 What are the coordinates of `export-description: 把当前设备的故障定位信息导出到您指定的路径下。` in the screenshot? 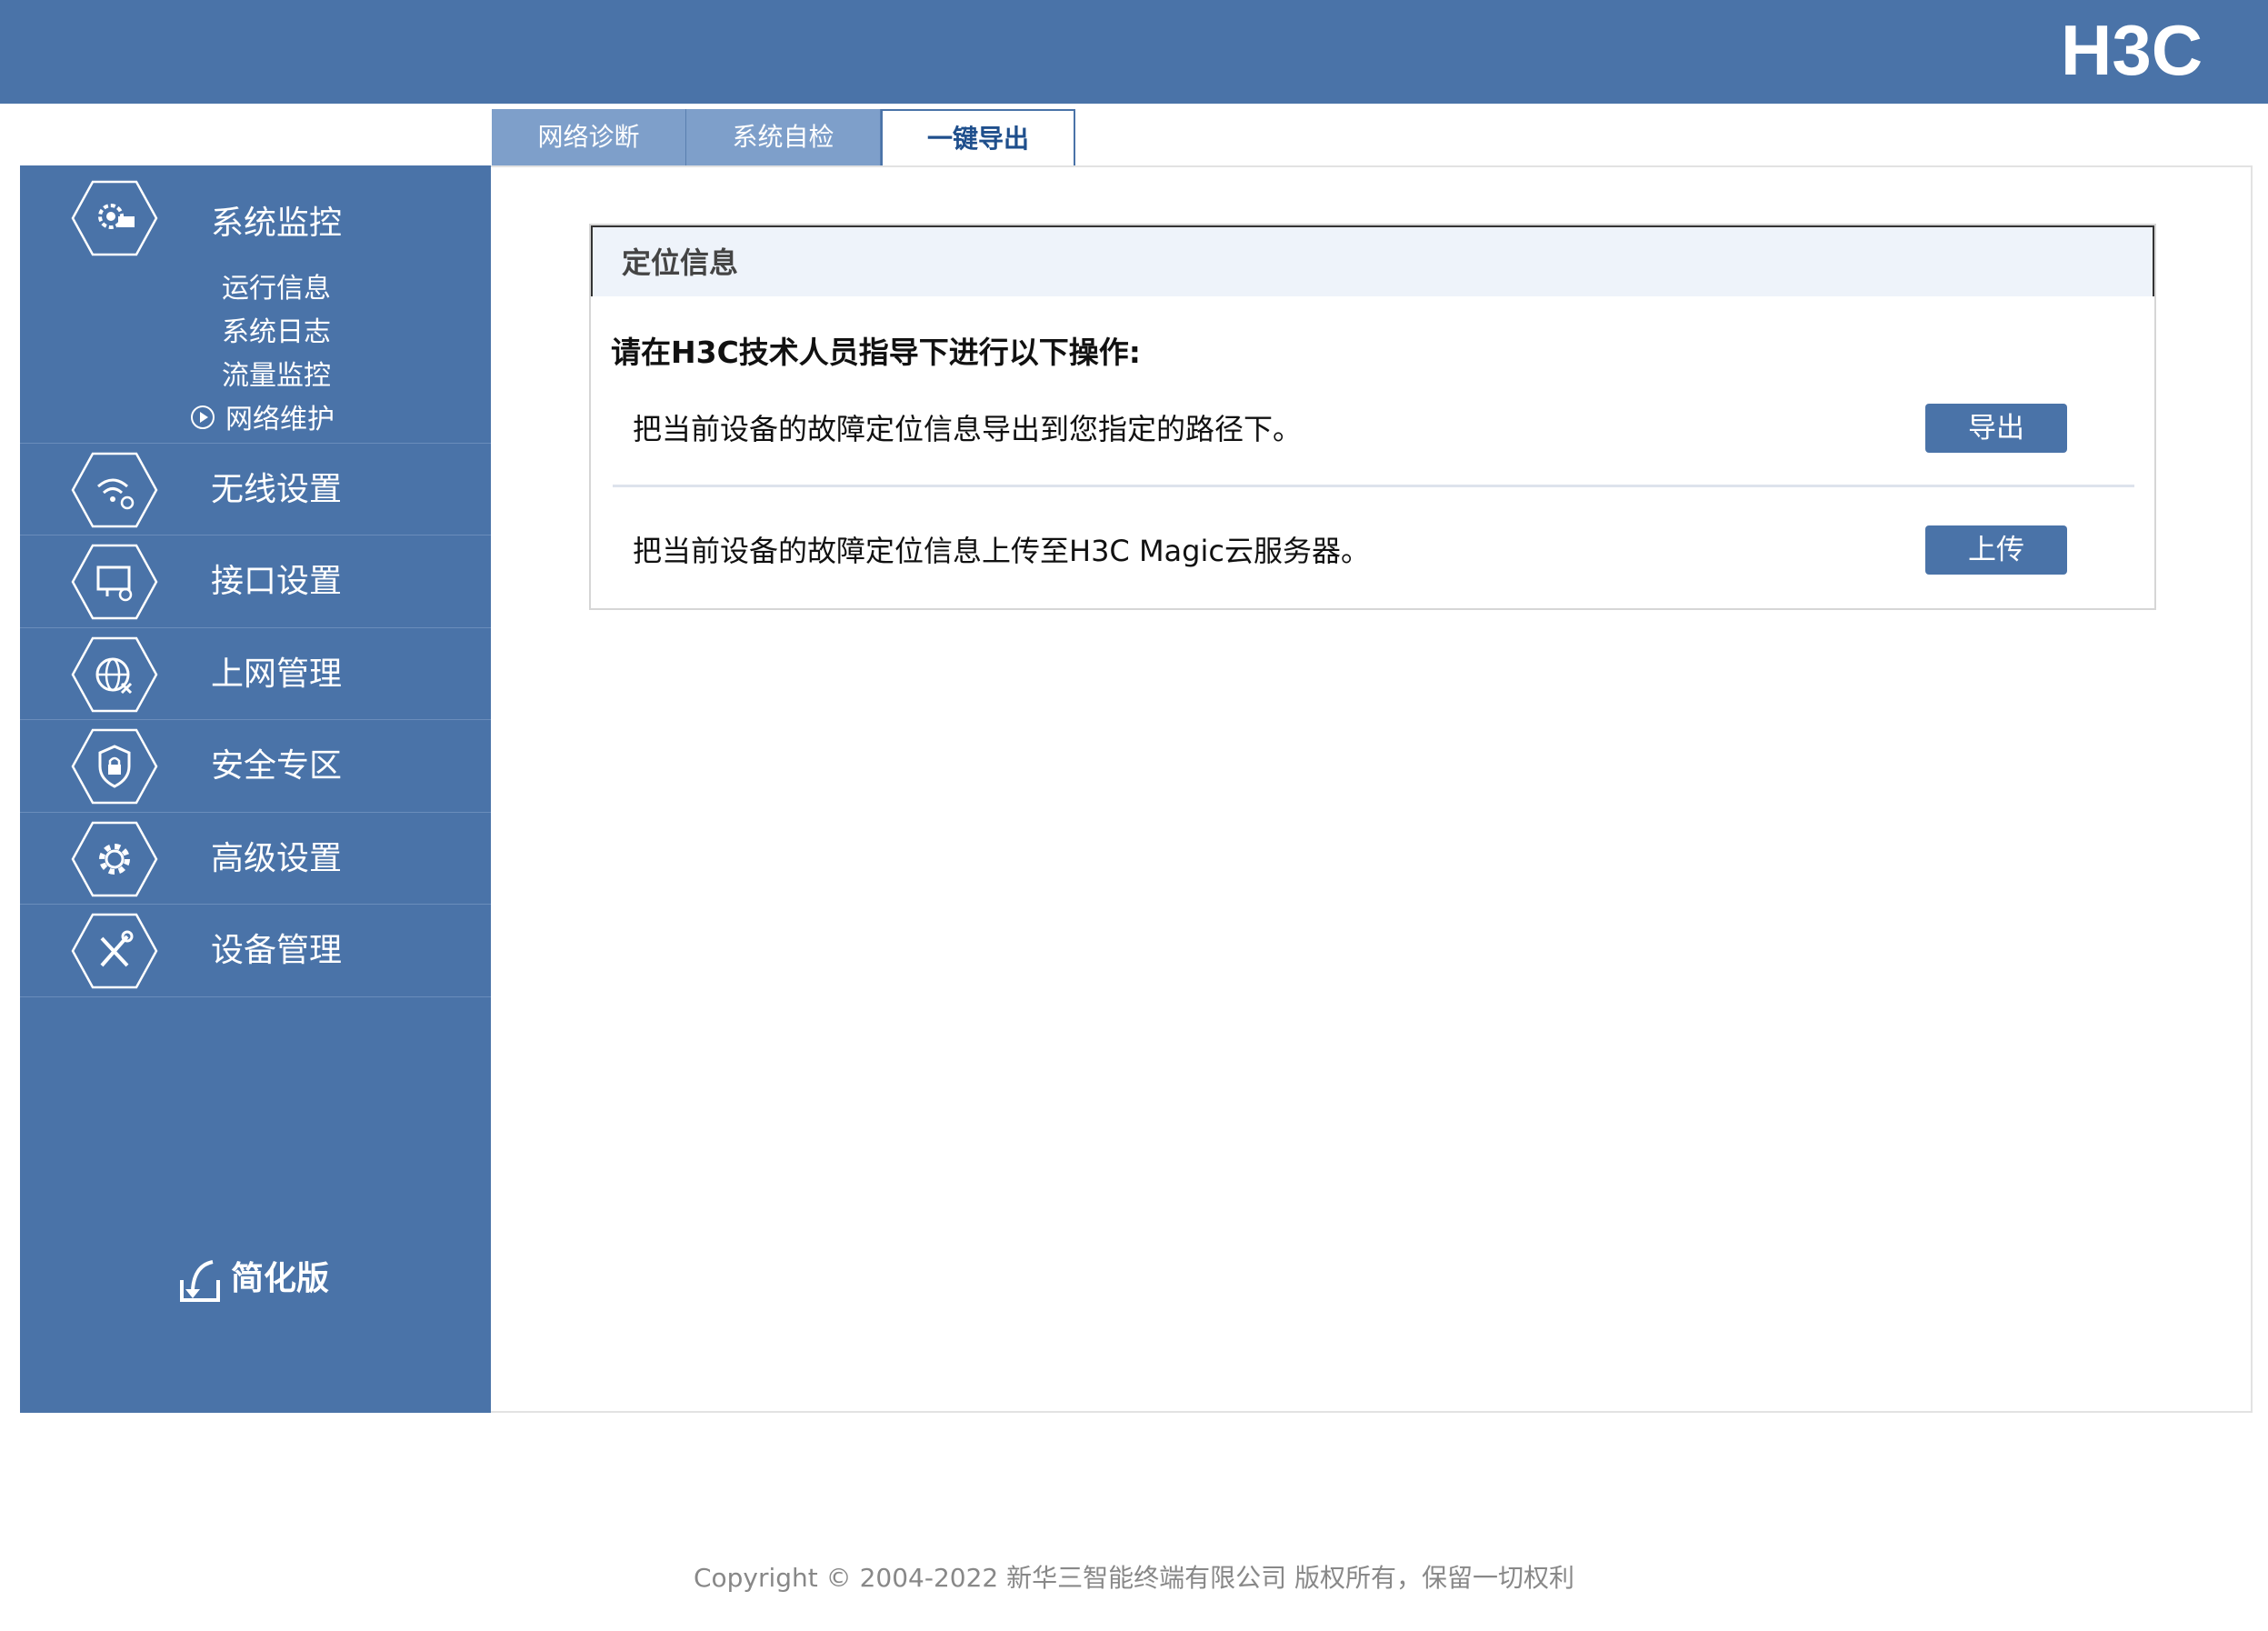 It's located at (968, 429).